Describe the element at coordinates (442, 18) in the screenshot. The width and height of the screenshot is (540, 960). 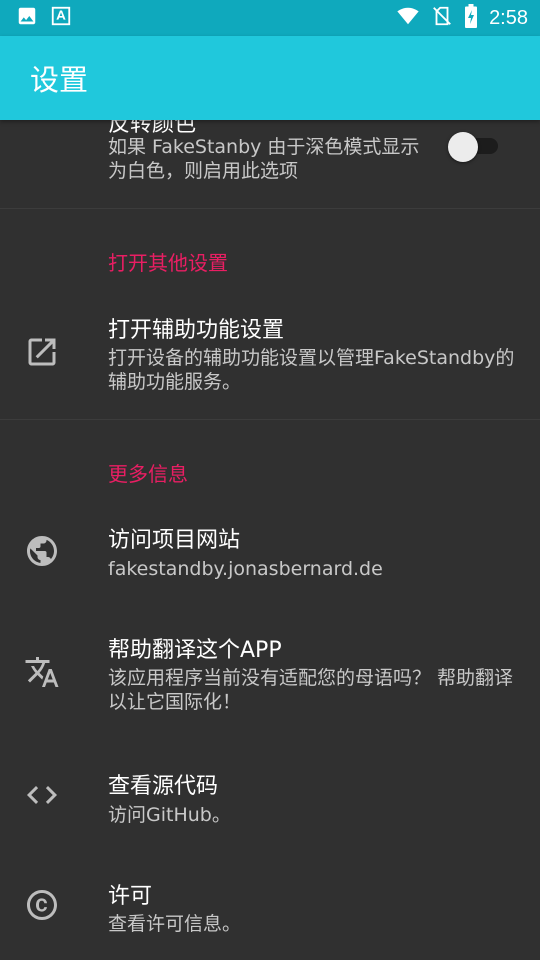
I see `no-sim-icon` at that location.